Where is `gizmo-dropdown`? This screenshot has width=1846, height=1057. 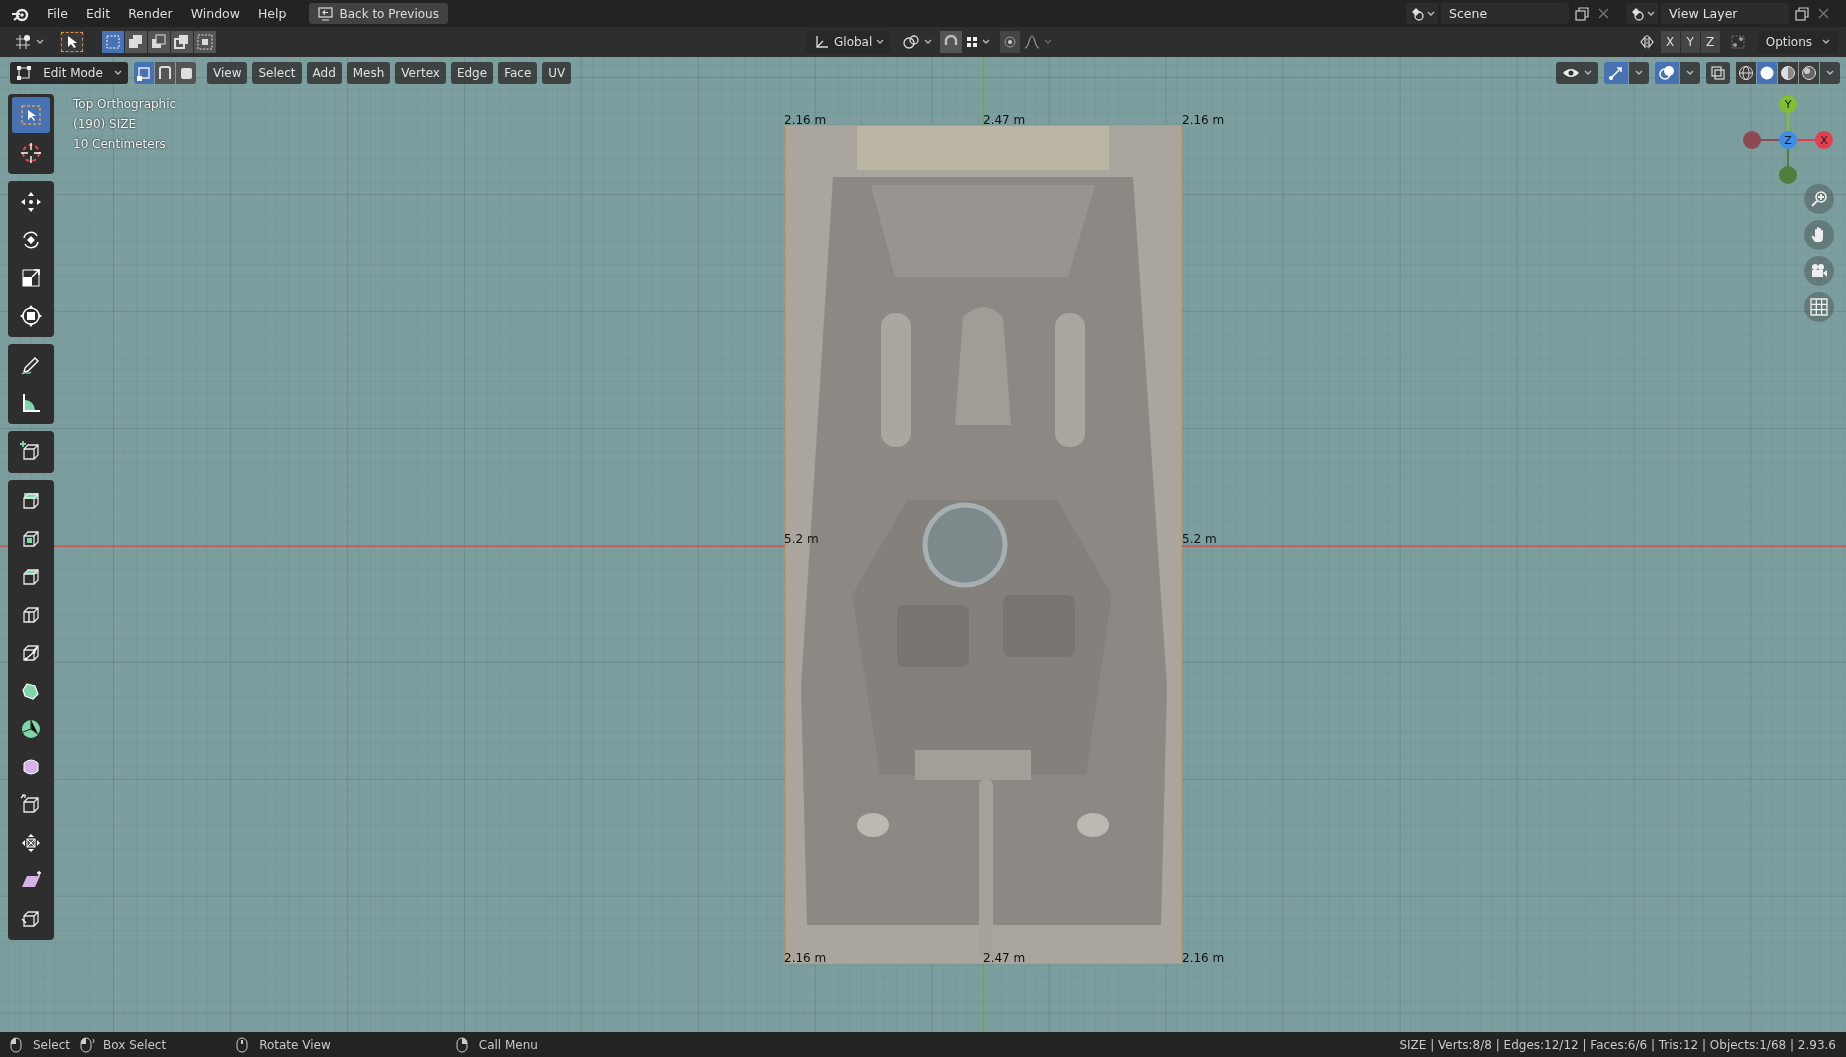
gizmo-dropdown is located at coordinates (1639, 73).